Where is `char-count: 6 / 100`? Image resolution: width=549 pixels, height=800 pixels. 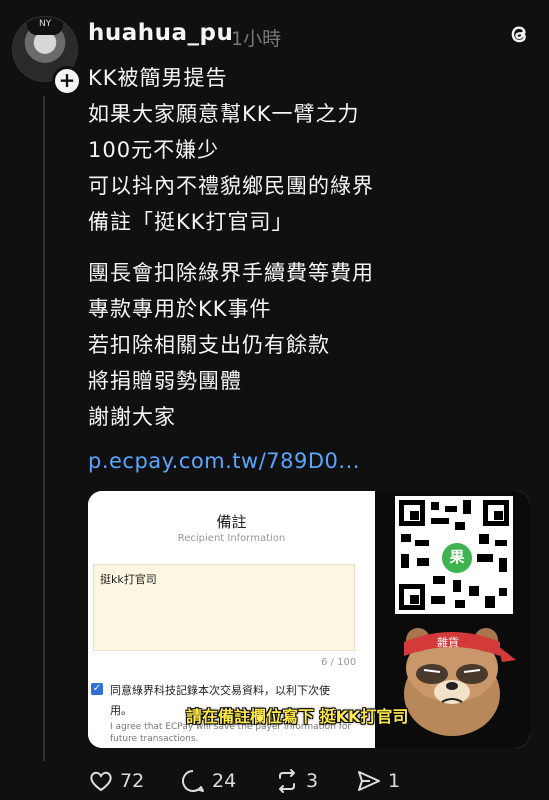 char-count: 6 / 100 is located at coordinates (339, 662).